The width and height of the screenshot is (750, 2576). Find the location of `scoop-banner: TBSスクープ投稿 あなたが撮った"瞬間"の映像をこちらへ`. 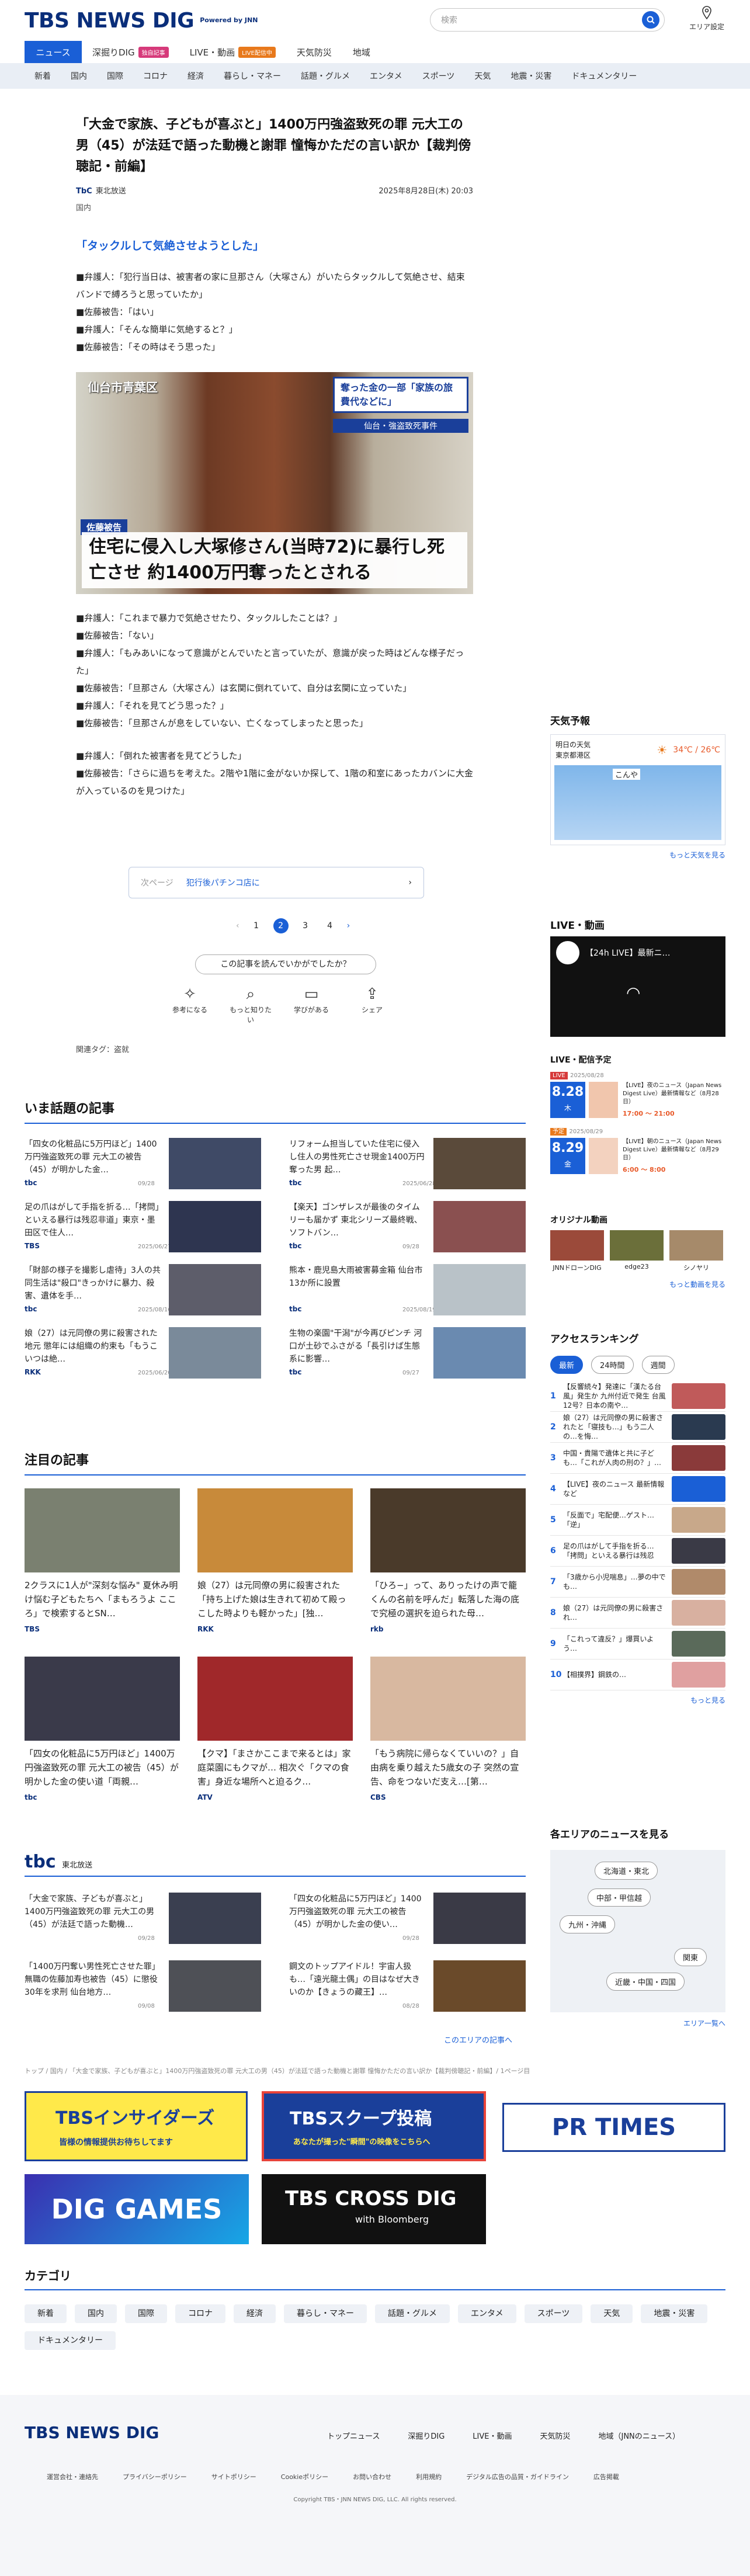

scoop-banner: TBSスクープ投稿 あなたが撮った"瞬間"の映像をこちらへ is located at coordinates (374, 2126).